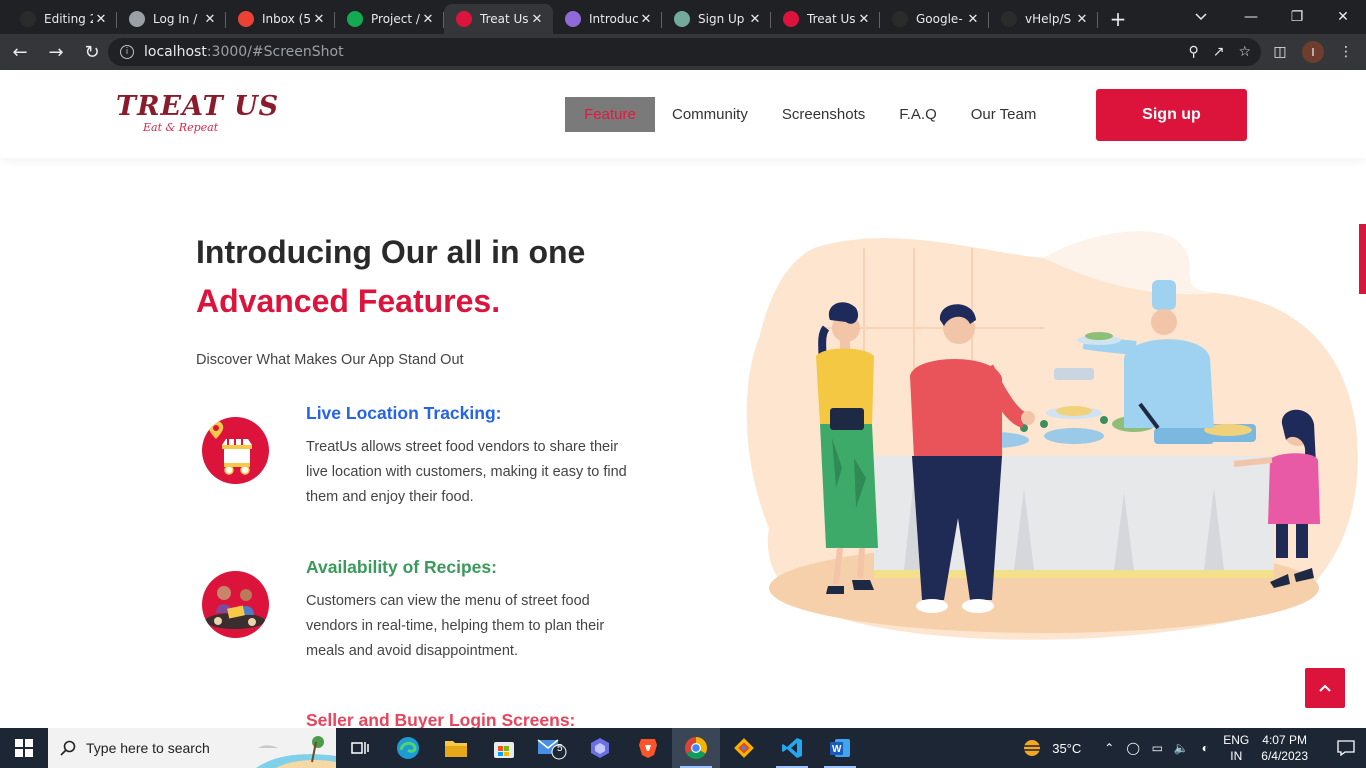 The image size is (1366, 768). I want to click on maximize-button: ❐, so click(1297, 17).